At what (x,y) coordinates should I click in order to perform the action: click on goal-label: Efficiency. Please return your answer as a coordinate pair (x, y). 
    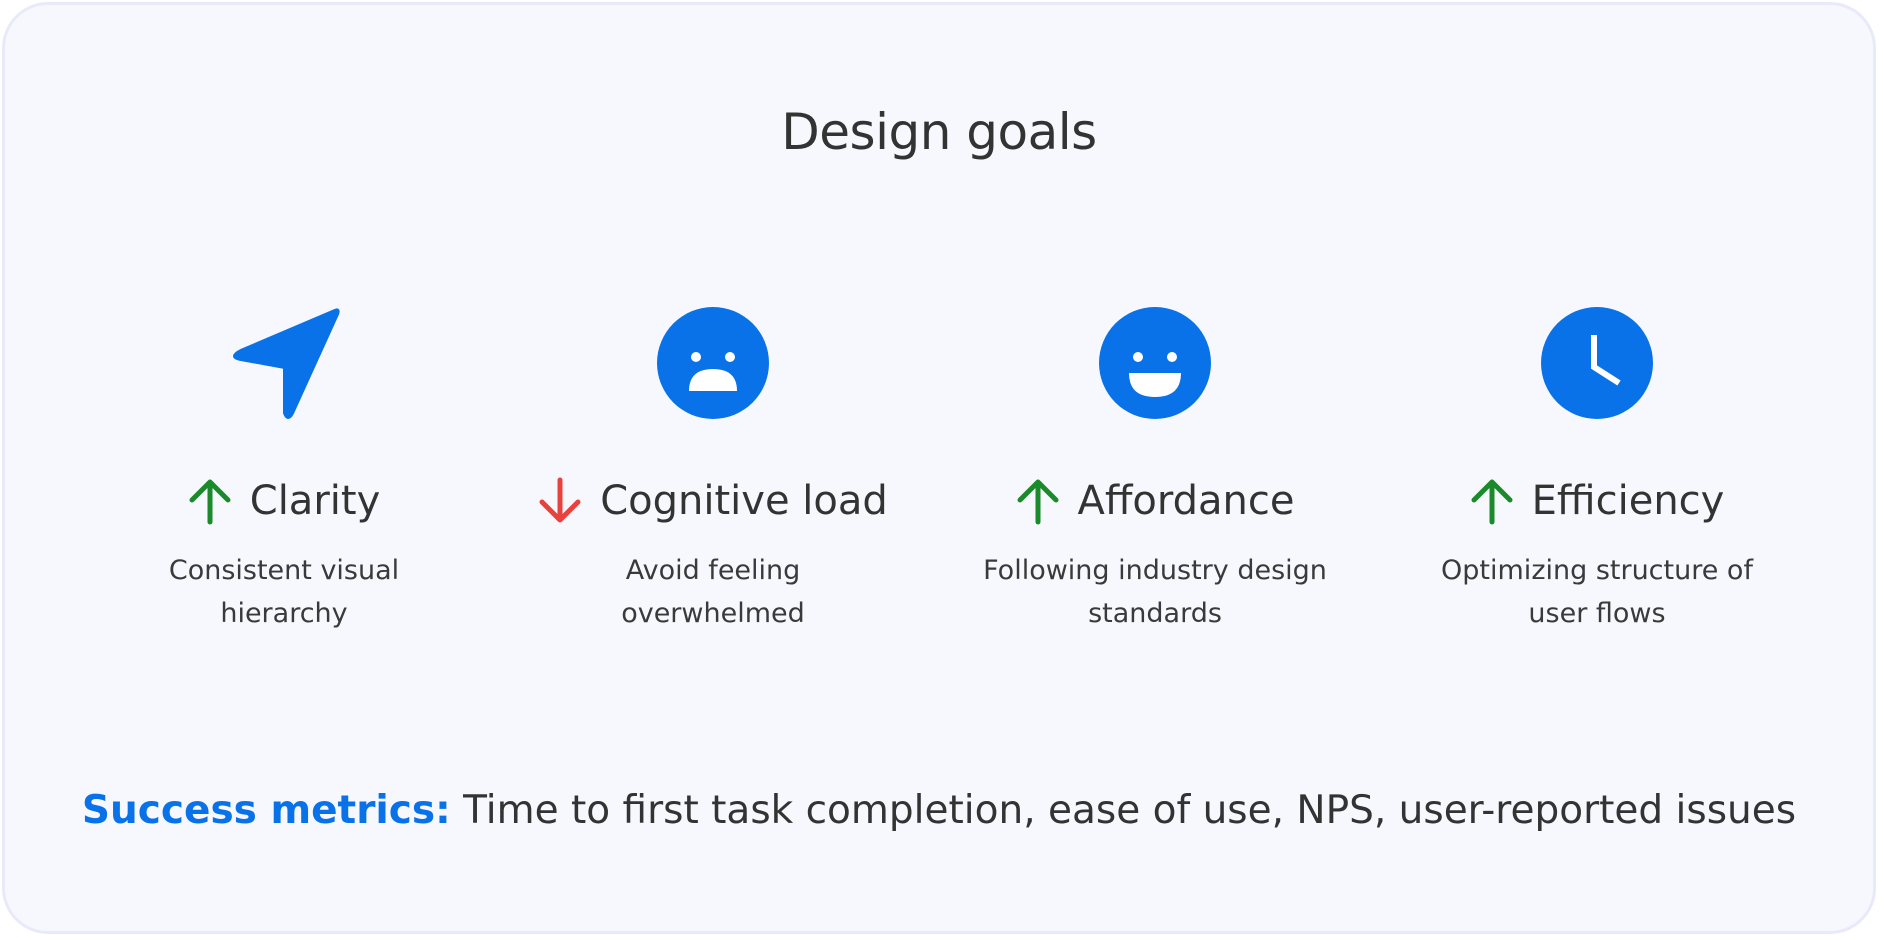
    Looking at the image, I should click on (1628, 501).